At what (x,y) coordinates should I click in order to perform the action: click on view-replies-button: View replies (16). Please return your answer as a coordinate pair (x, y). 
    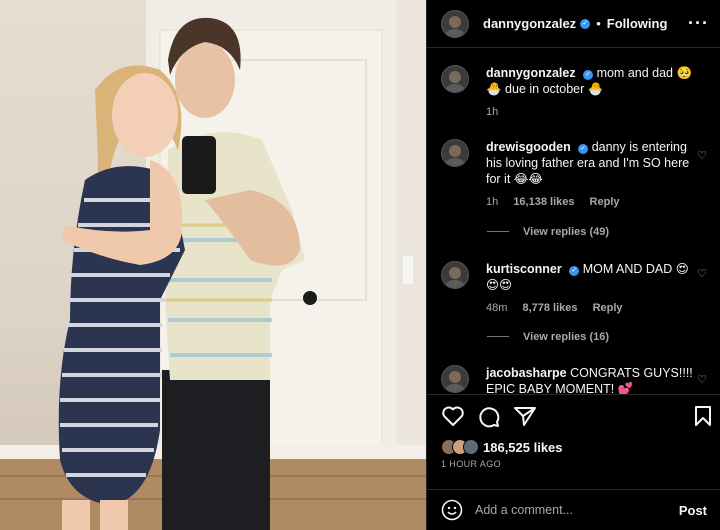
    Looking at the image, I should click on (548, 337).